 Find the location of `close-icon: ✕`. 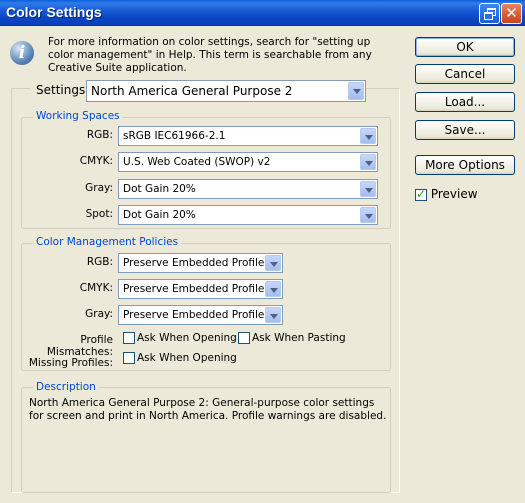

close-icon: ✕ is located at coordinates (511, 13).